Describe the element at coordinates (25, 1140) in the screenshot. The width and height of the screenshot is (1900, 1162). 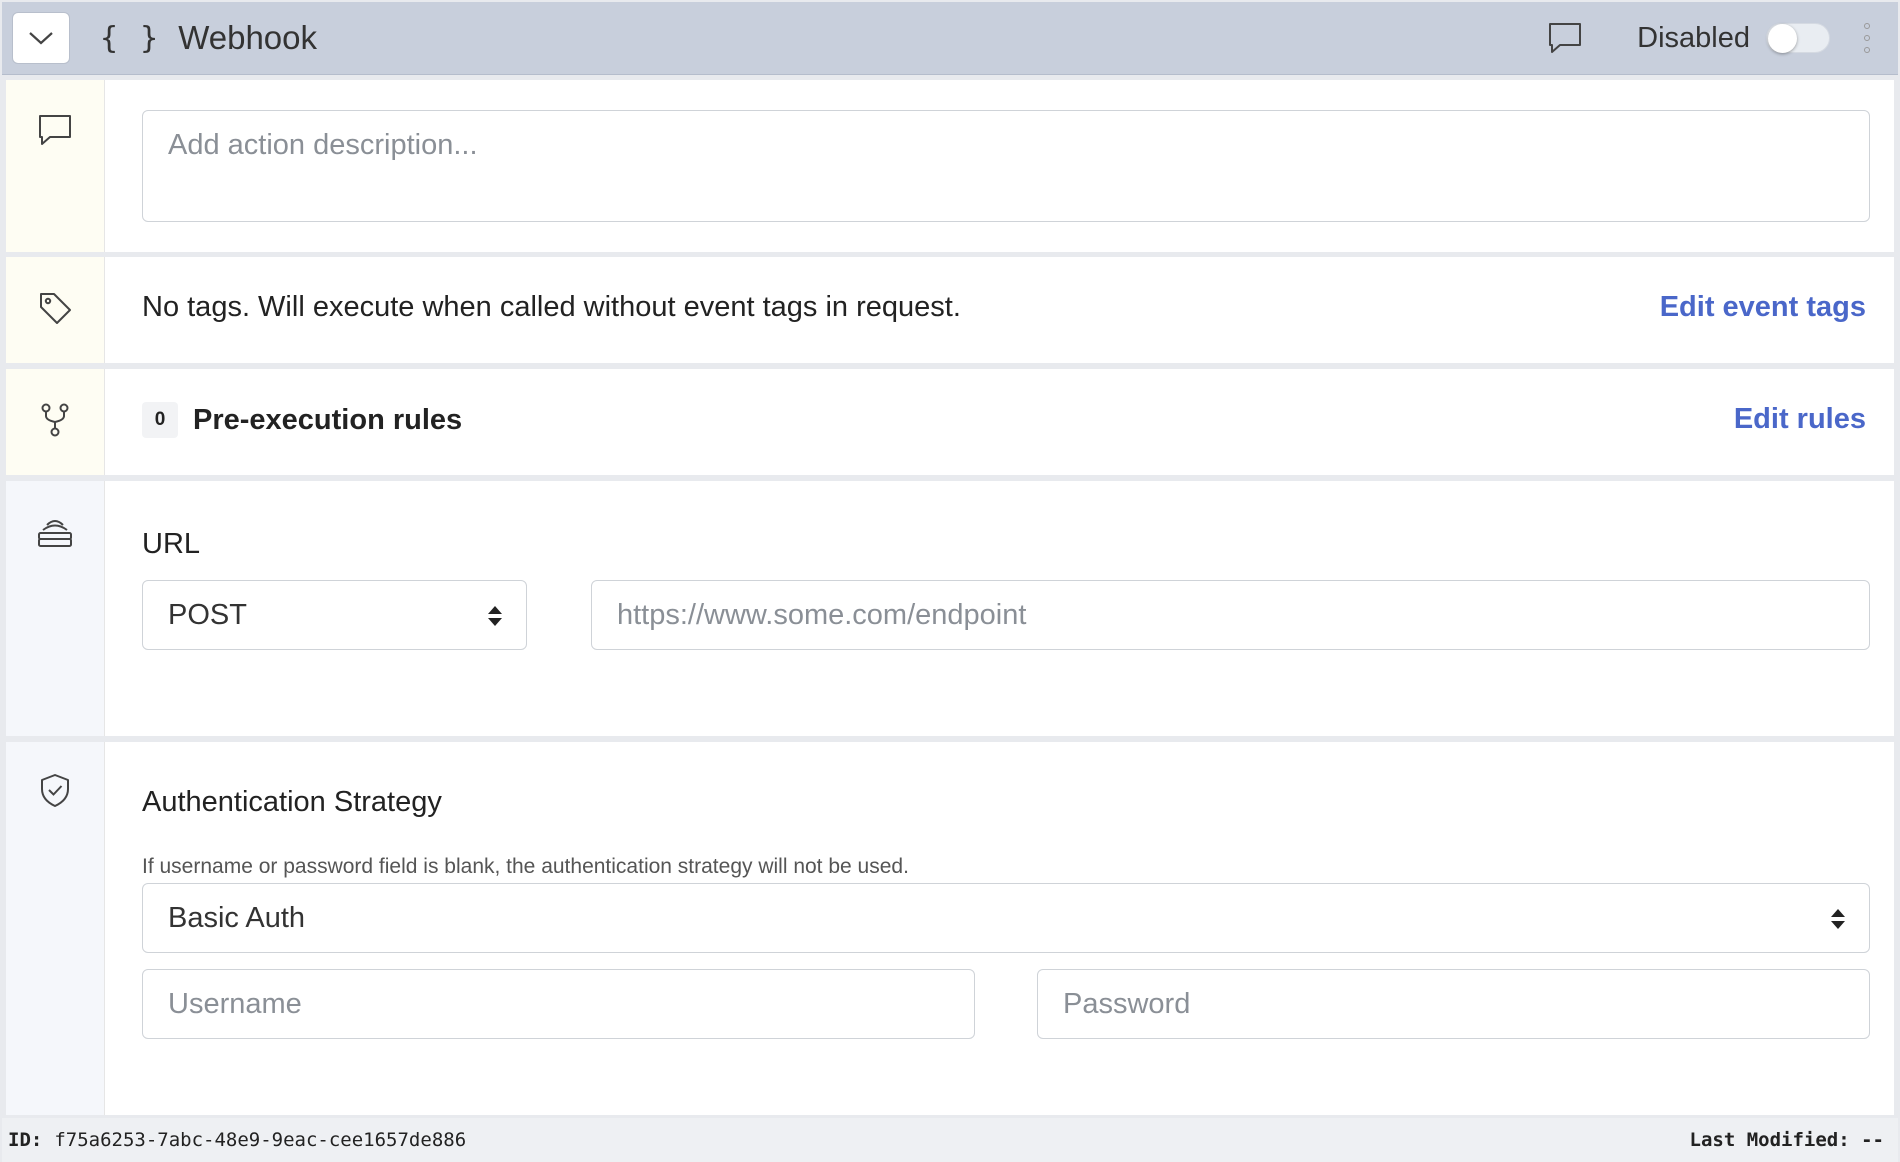
I see `id-label: ID:` at that location.